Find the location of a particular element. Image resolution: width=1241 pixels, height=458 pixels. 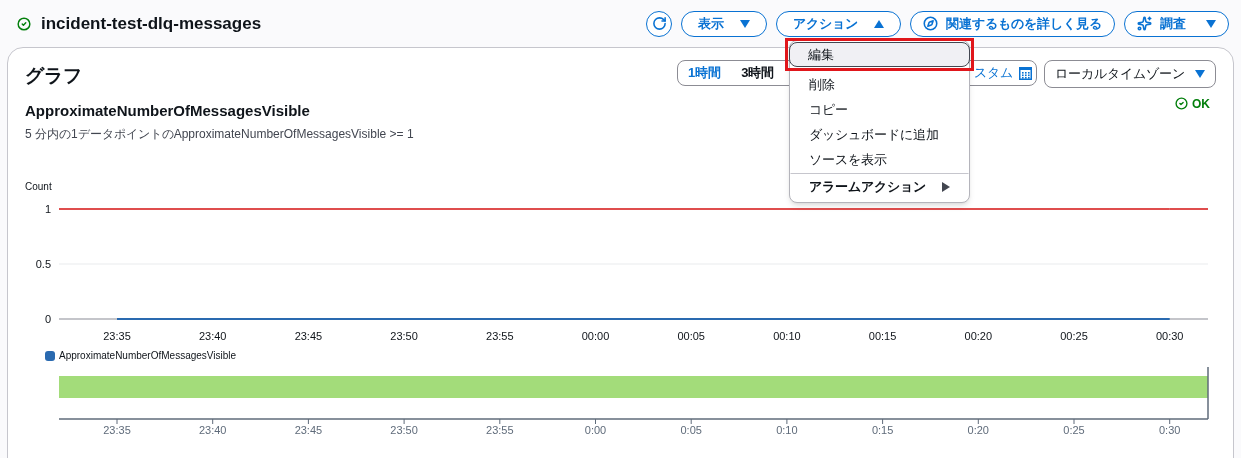

menu-item: 削除 is located at coordinates (879, 84).